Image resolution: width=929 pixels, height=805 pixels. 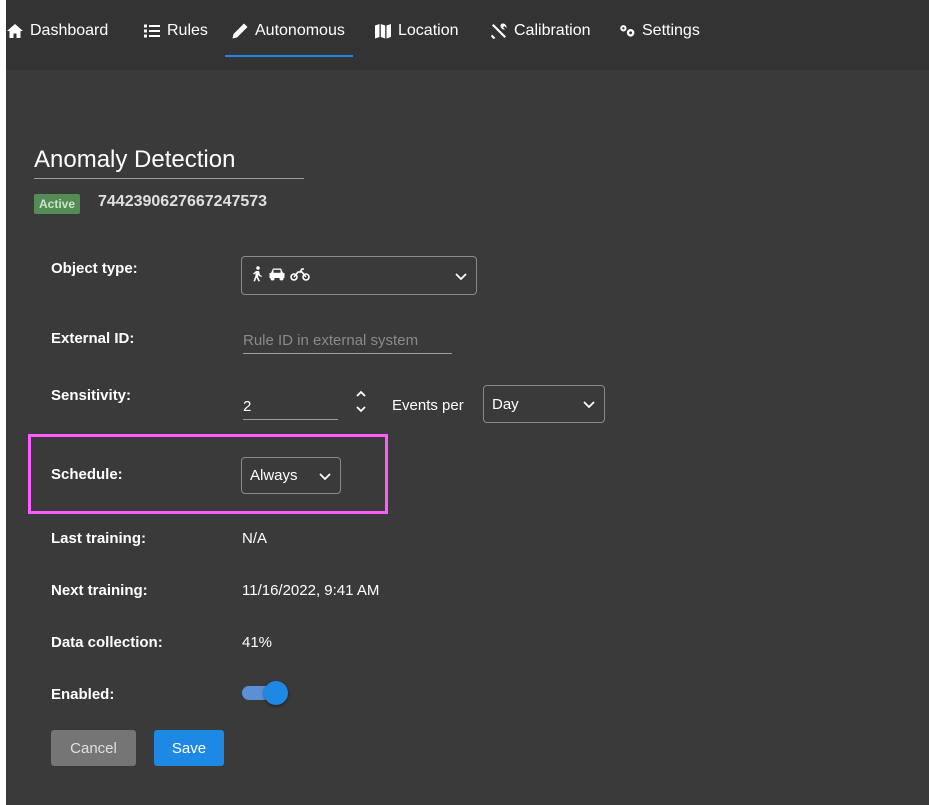 I want to click on save-button: Save, so click(x=189, y=748).